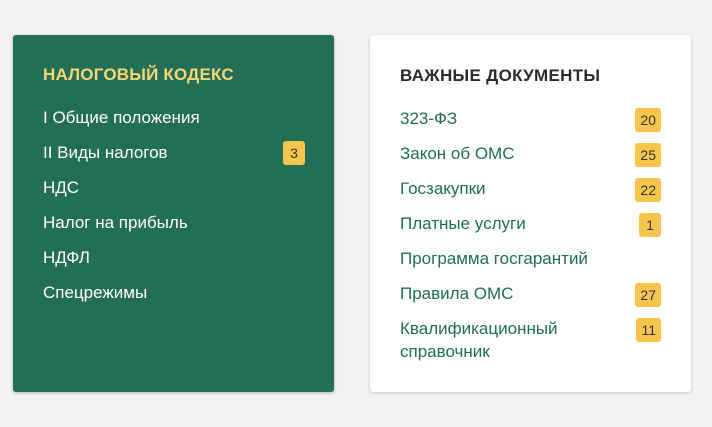  What do you see at coordinates (500, 340) in the screenshot?
I see `doc-link-qualification-reference: Квалификационный справочник` at bounding box center [500, 340].